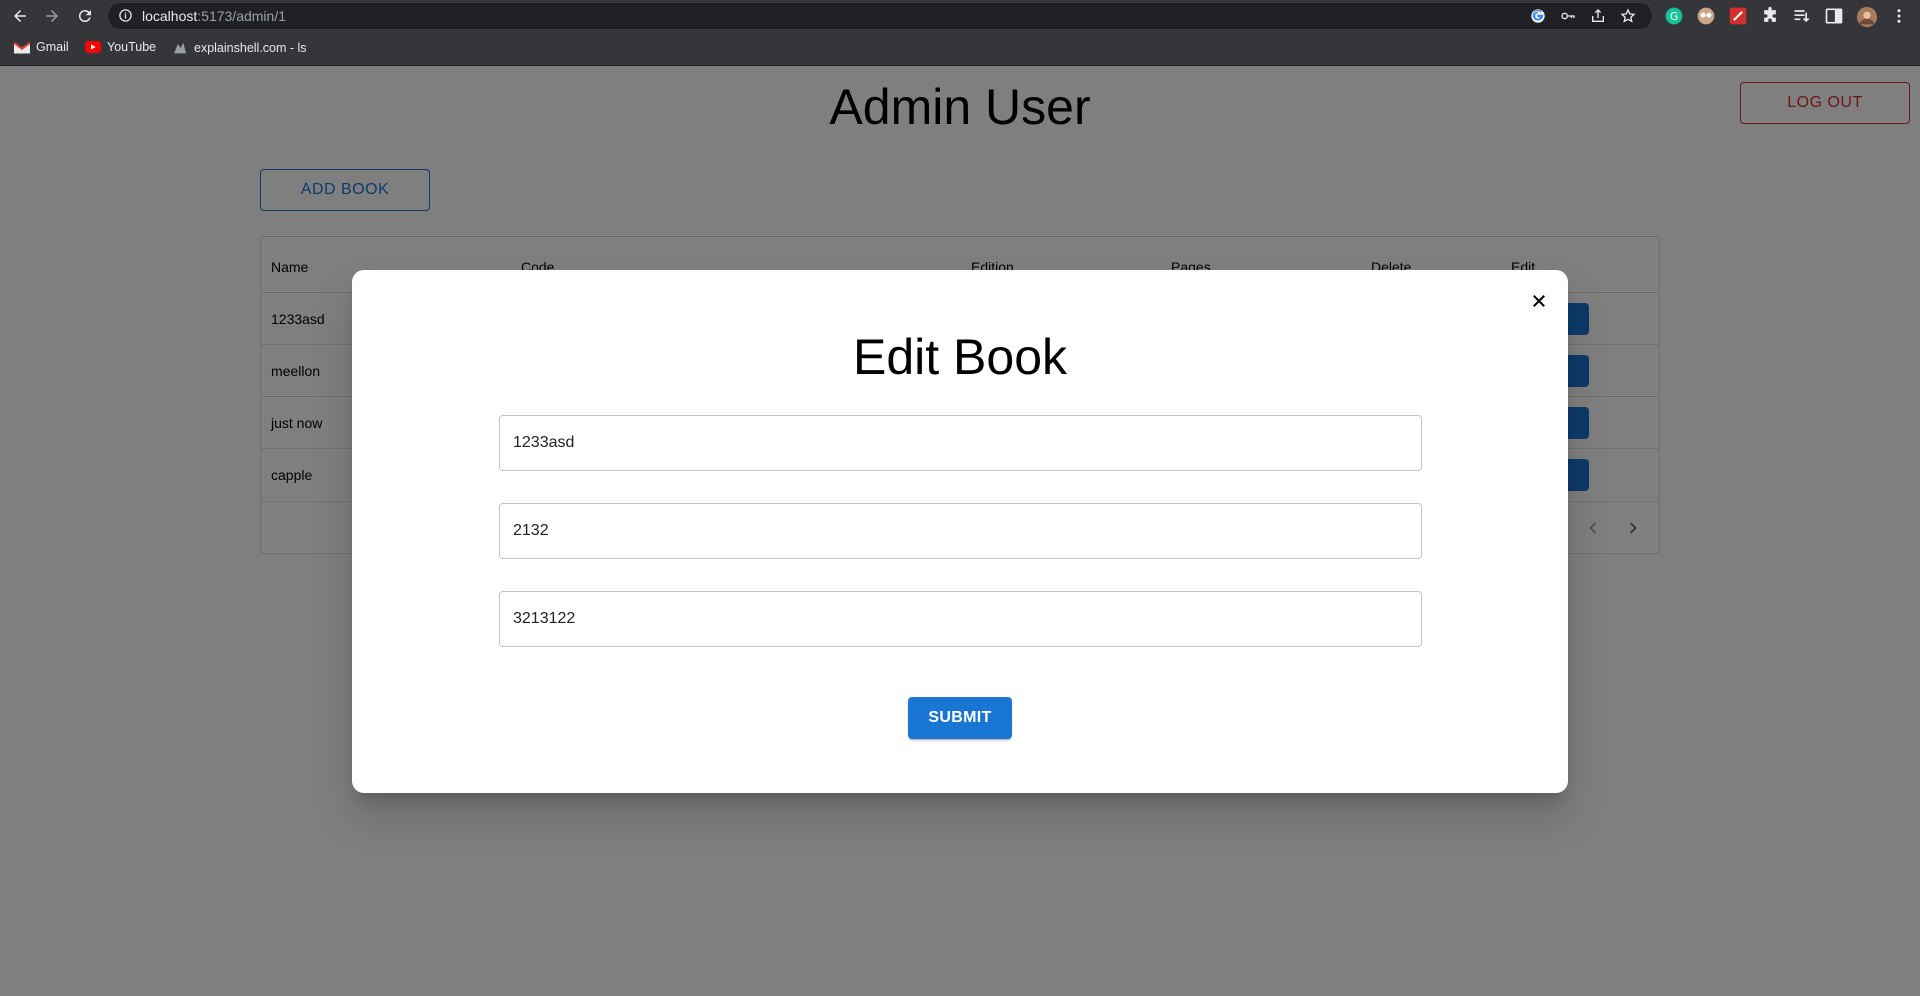 The width and height of the screenshot is (1920, 996). What do you see at coordinates (180, 48) in the screenshot?
I see `explainshell-icon` at bounding box center [180, 48].